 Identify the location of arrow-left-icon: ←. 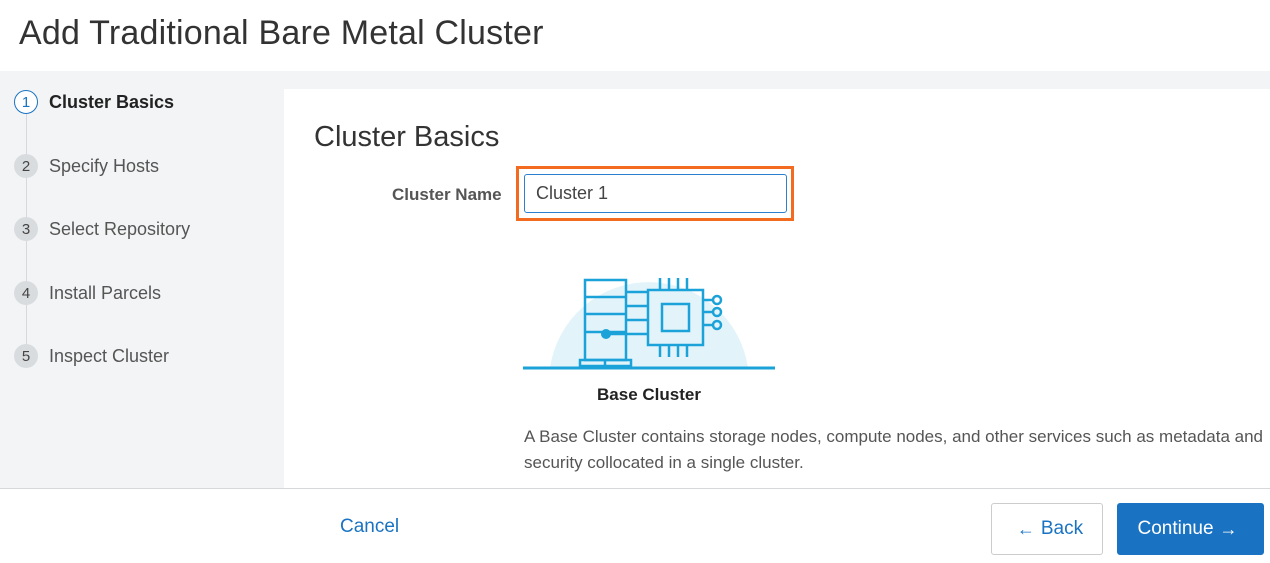
(1025, 528).